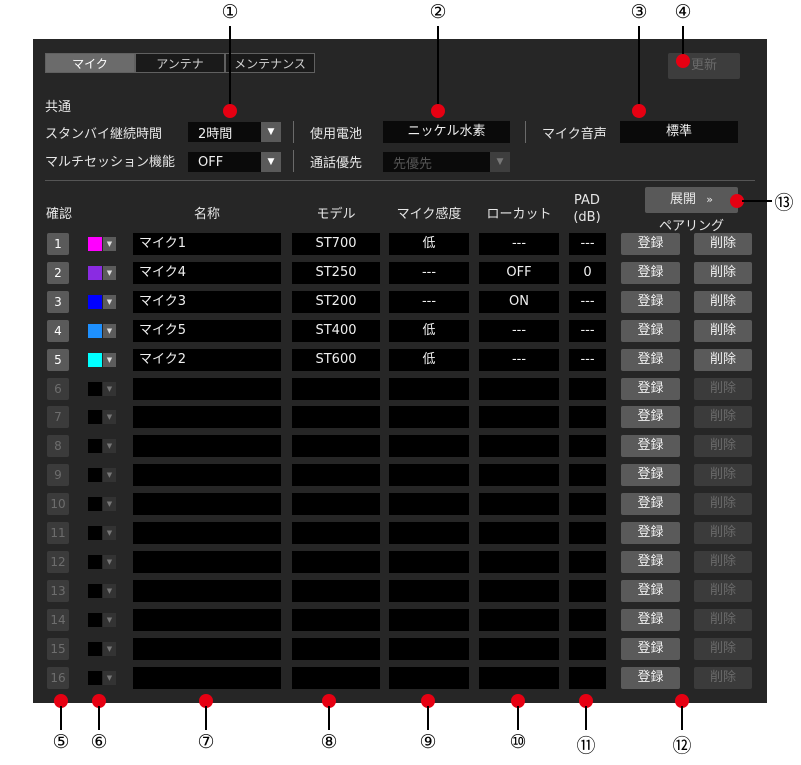 This screenshot has width=801, height=765. What do you see at coordinates (784, 203) in the screenshot?
I see `callout-label-13: ⑬` at bounding box center [784, 203].